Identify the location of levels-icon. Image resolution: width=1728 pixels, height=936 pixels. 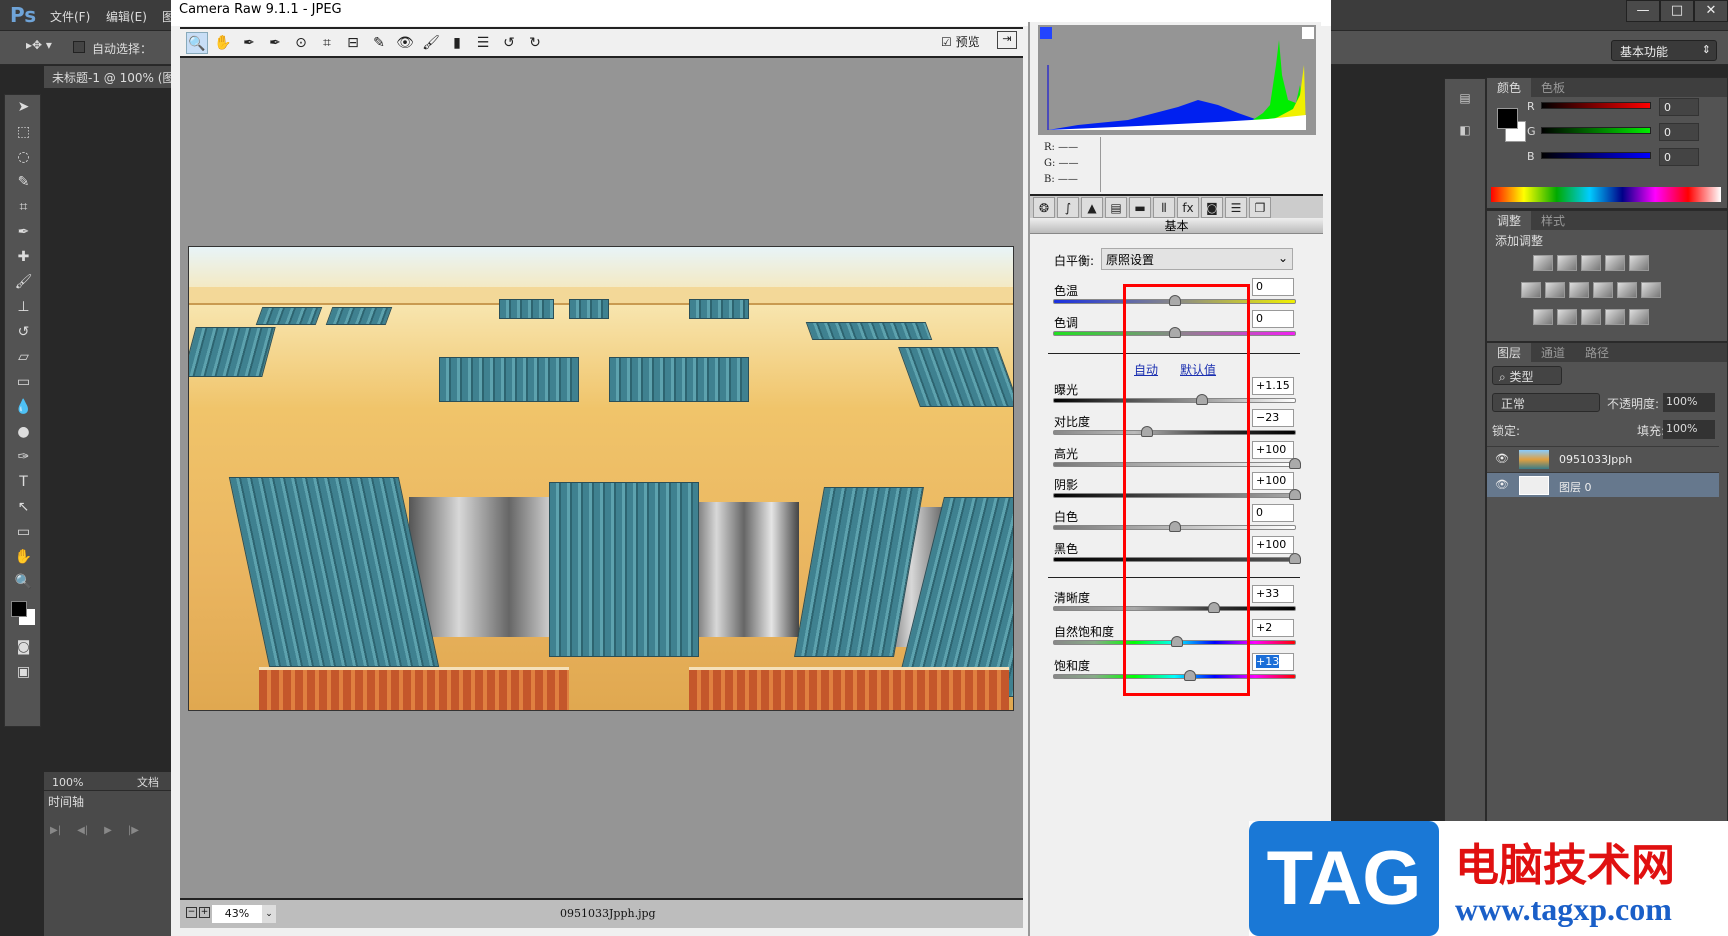
(1567, 263).